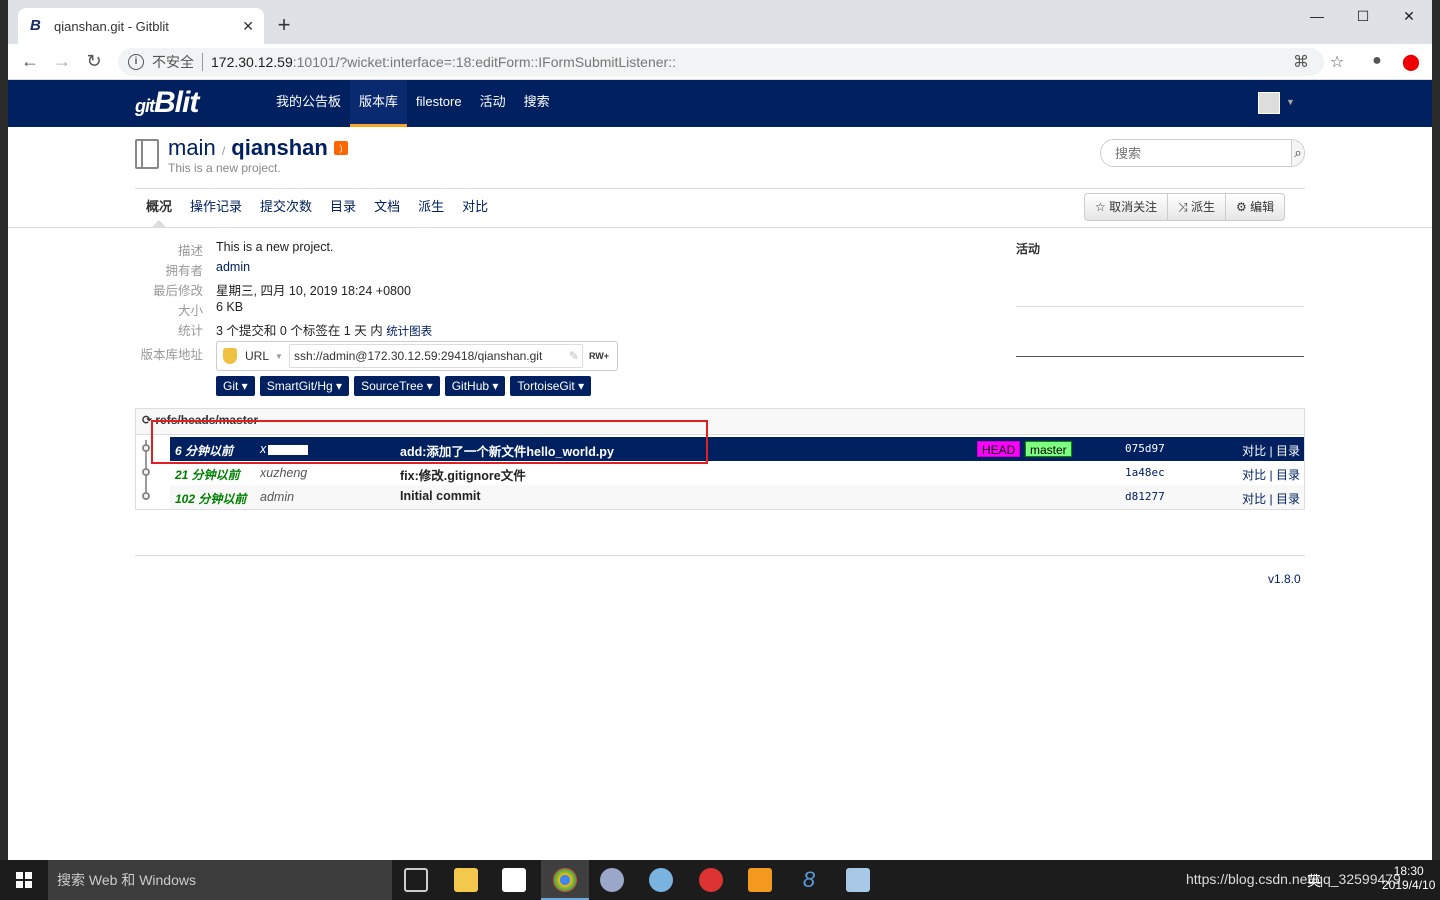 The width and height of the screenshot is (1440, 900). Describe the element at coordinates (146, 472) in the screenshot. I see `commit-graph-node` at that location.